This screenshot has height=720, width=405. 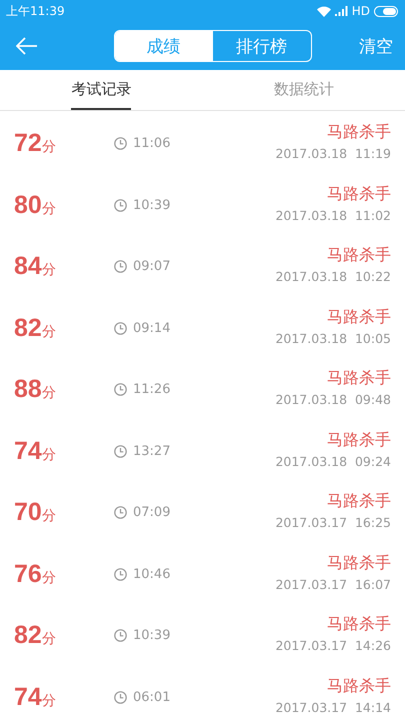 I want to click on score-value: 84, so click(x=28, y=267).